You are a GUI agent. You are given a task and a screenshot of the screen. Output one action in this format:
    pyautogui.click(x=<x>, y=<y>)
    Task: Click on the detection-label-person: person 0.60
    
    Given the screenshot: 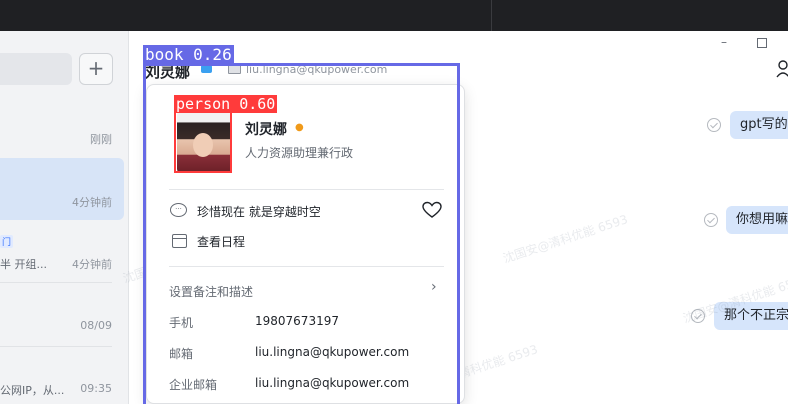 What is the action you would take?
    pyautogui.click(x=226, y=104)
    